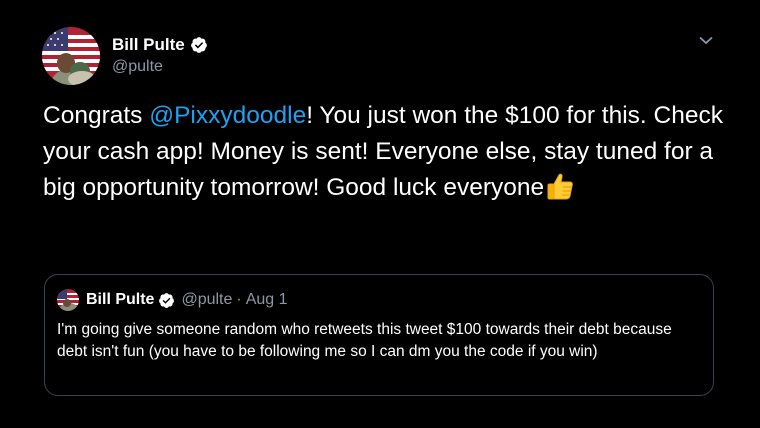  Describe the element at coordinates (560, 186) in the screenshot. I see `thumbs-up-icon` at that location.